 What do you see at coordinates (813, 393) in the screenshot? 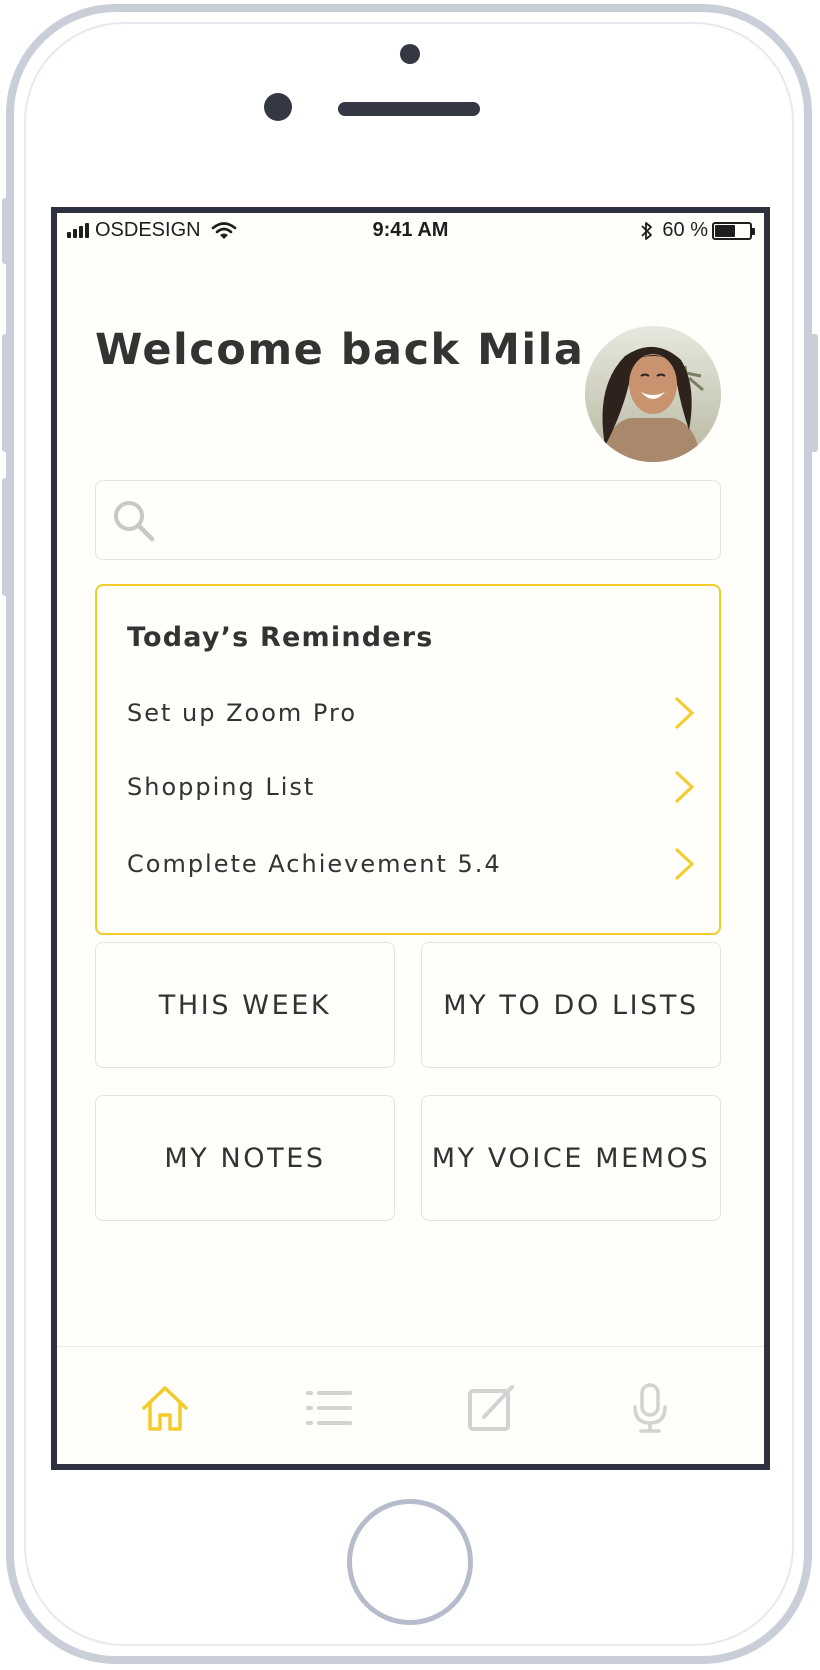
I see `phone-power-button` at bounding box center [813, 393].